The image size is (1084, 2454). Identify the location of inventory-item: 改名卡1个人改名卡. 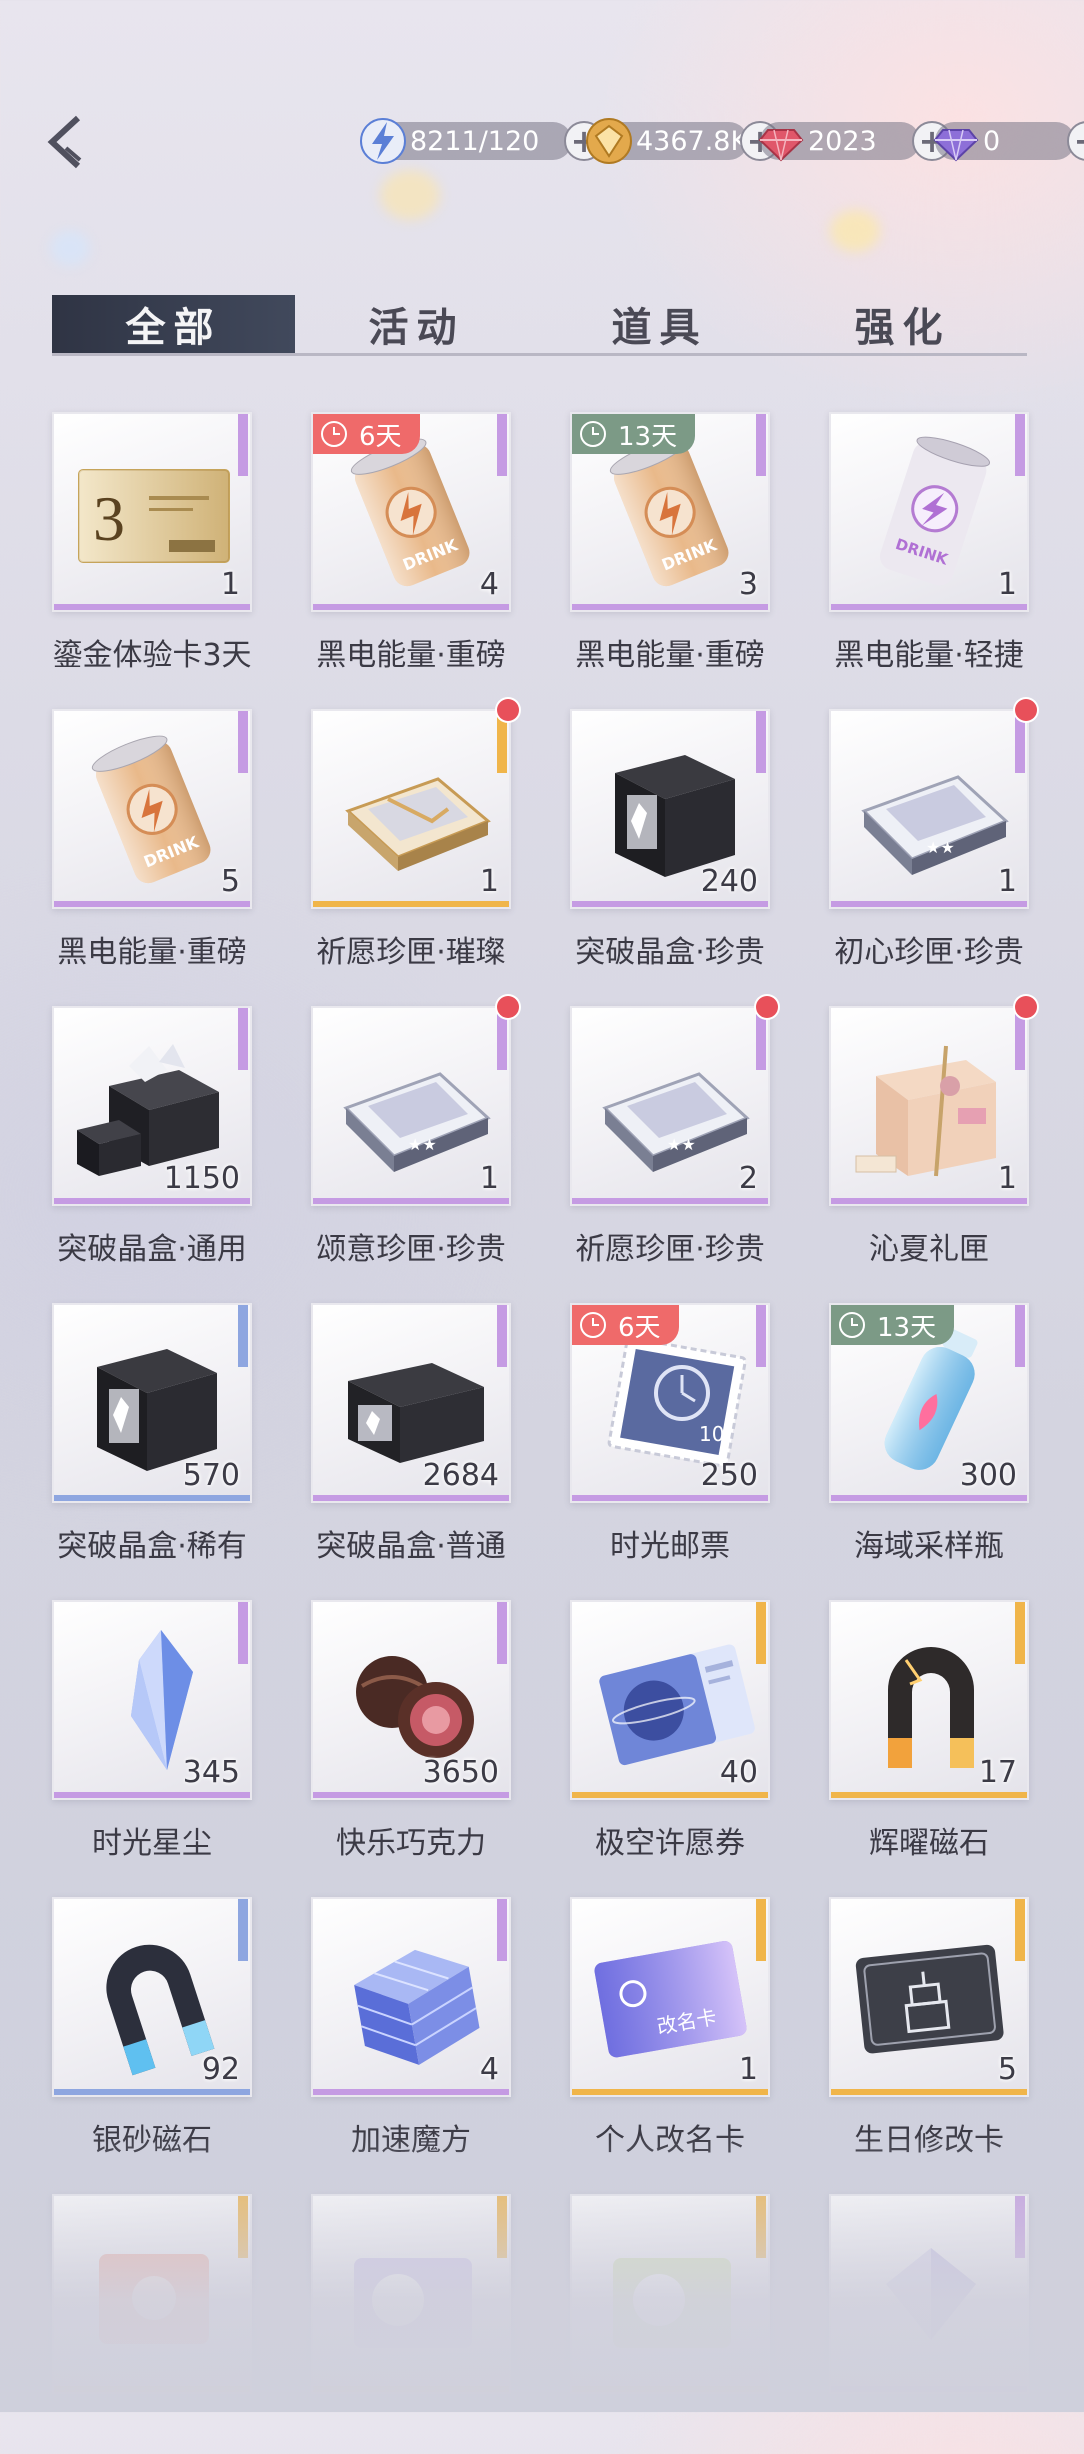
(670, 2027).